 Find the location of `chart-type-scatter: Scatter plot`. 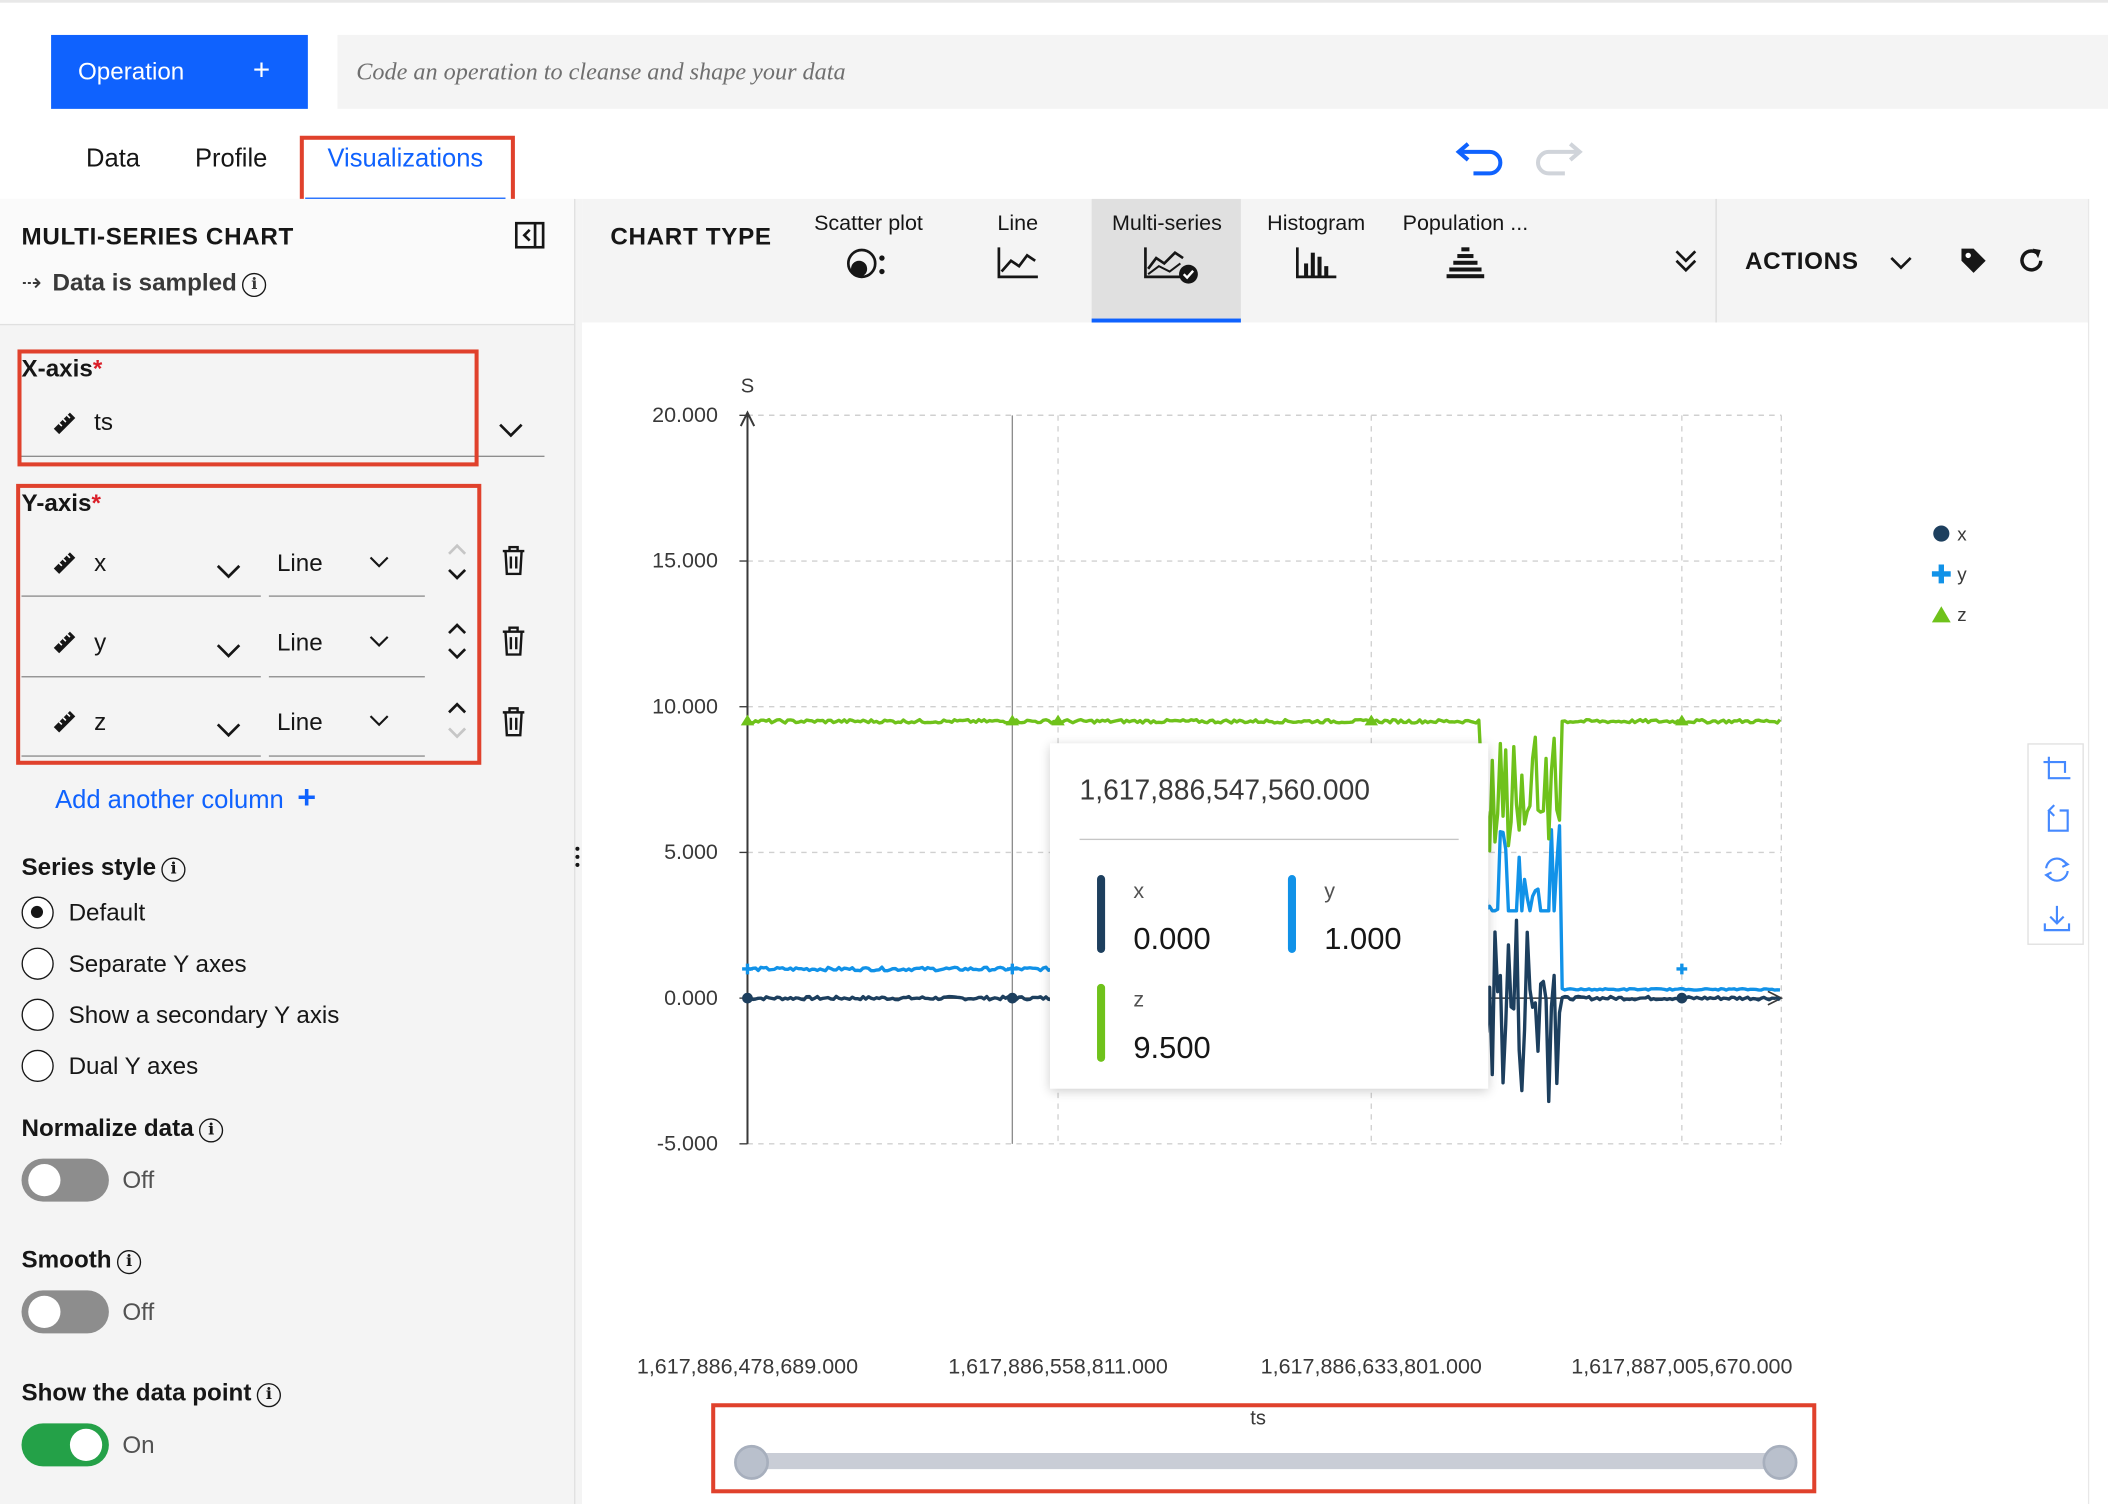

chart-type-scatter: Scatter plot is located at coordinates (869, 250).